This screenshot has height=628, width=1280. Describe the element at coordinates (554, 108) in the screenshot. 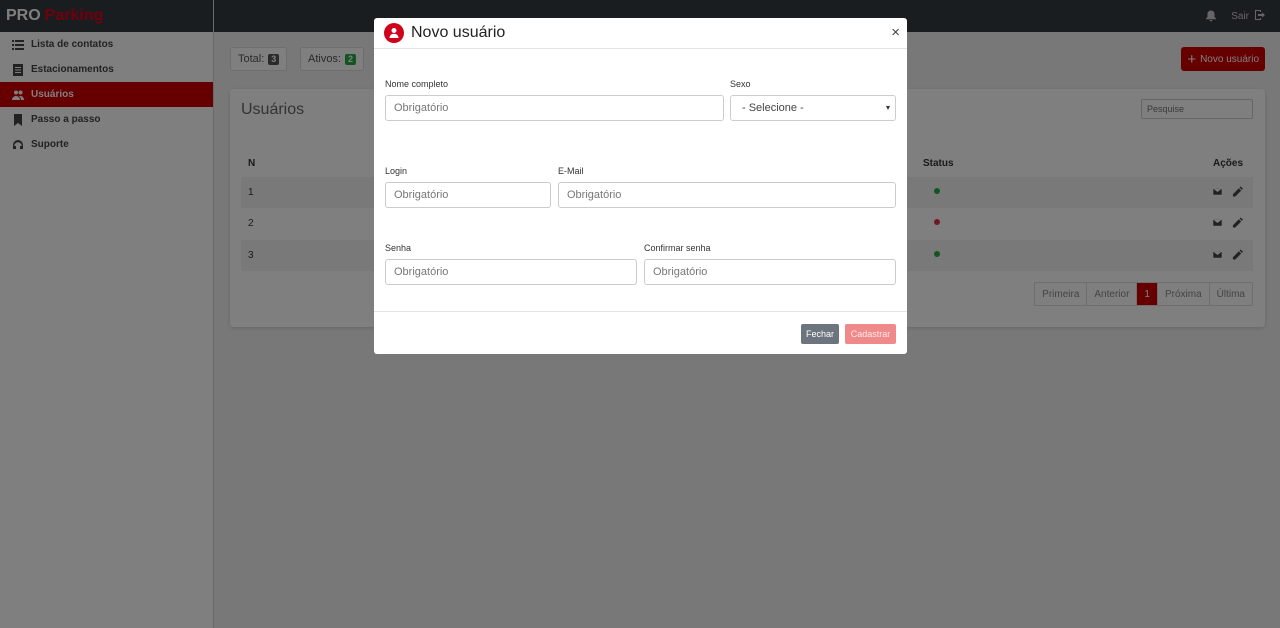

I see `full-name-input` at that location.